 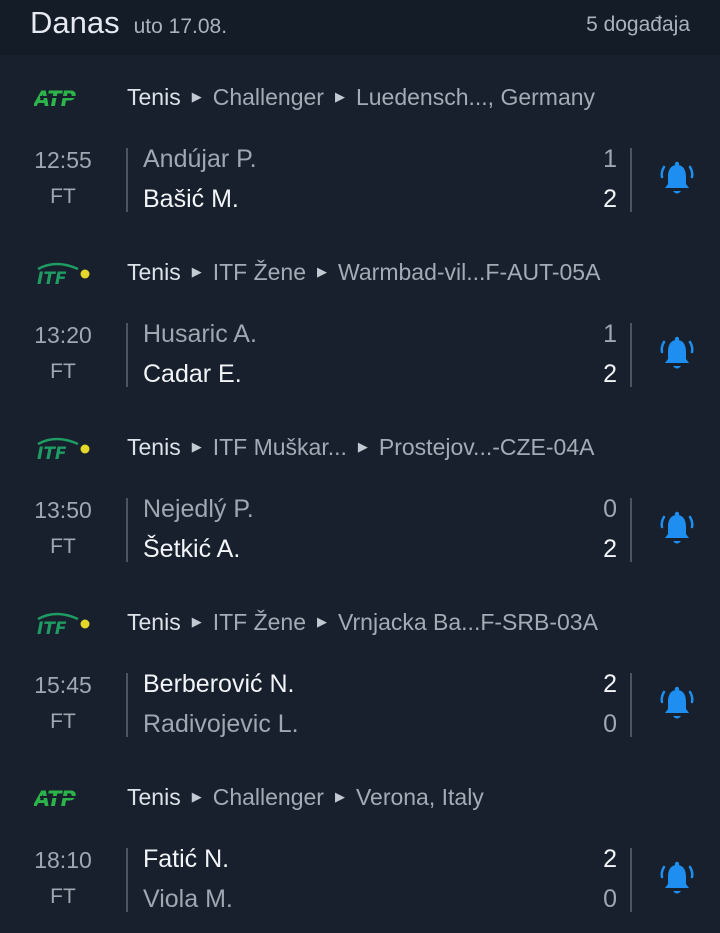 What do you see at coordinates (191, 199) in the screenshot?
I see `player-away: Bašić M.` at bounding box center [191, 199].